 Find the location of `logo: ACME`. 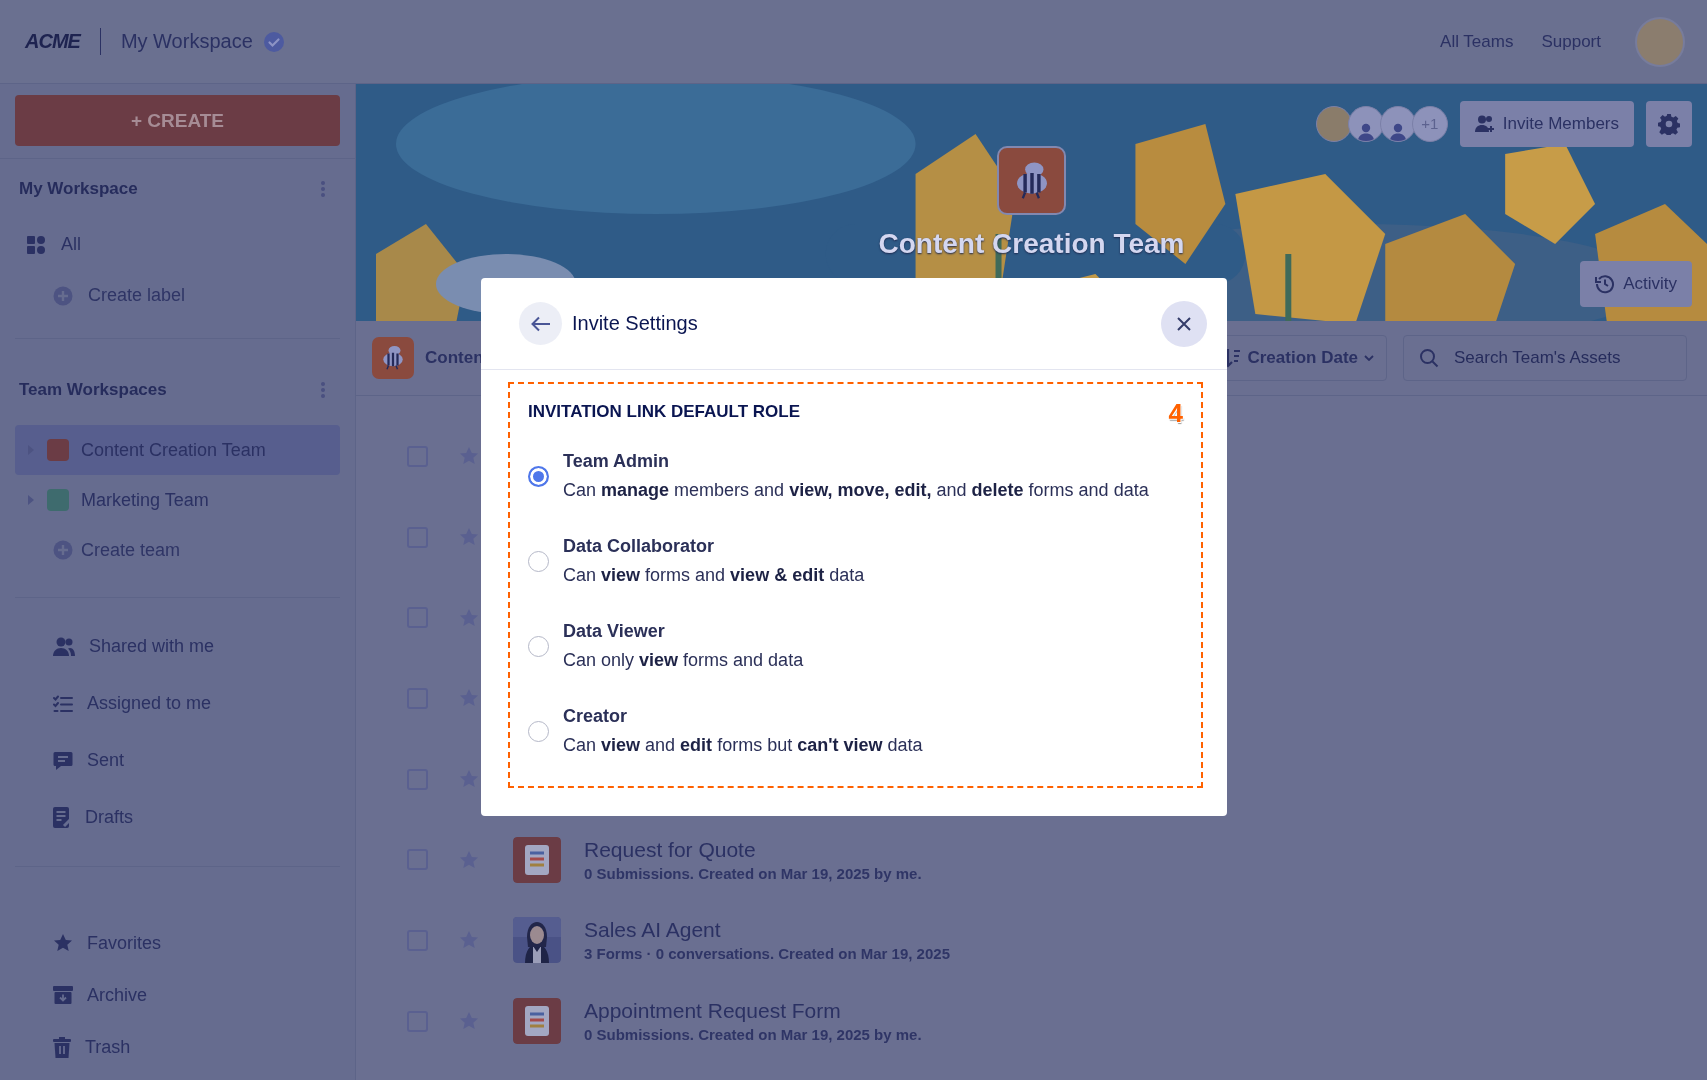

logo: ACME is located at coordinates (52, 41).